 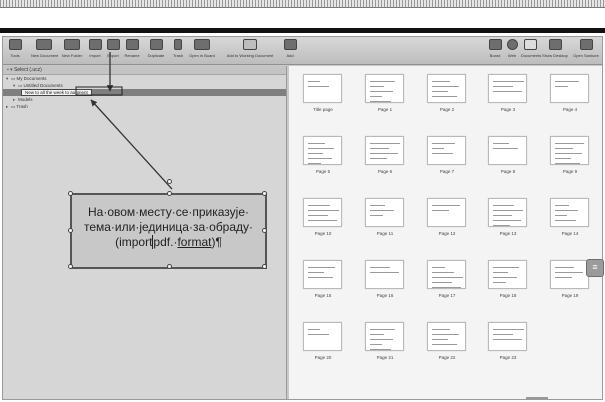 What do you see at coordinates (99, 91) in the screenshot?
I see `highlight-box` at bounding box center [99, 91].